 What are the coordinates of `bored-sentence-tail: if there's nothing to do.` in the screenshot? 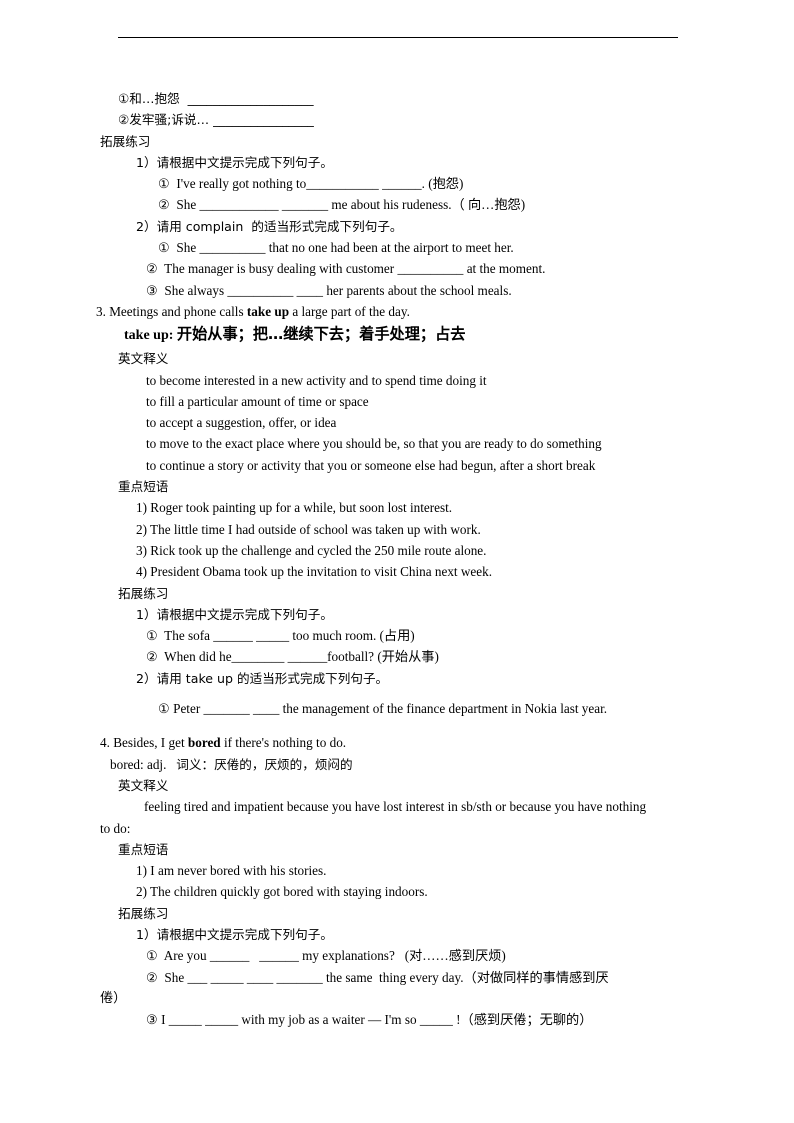 It's located at (283, 743).